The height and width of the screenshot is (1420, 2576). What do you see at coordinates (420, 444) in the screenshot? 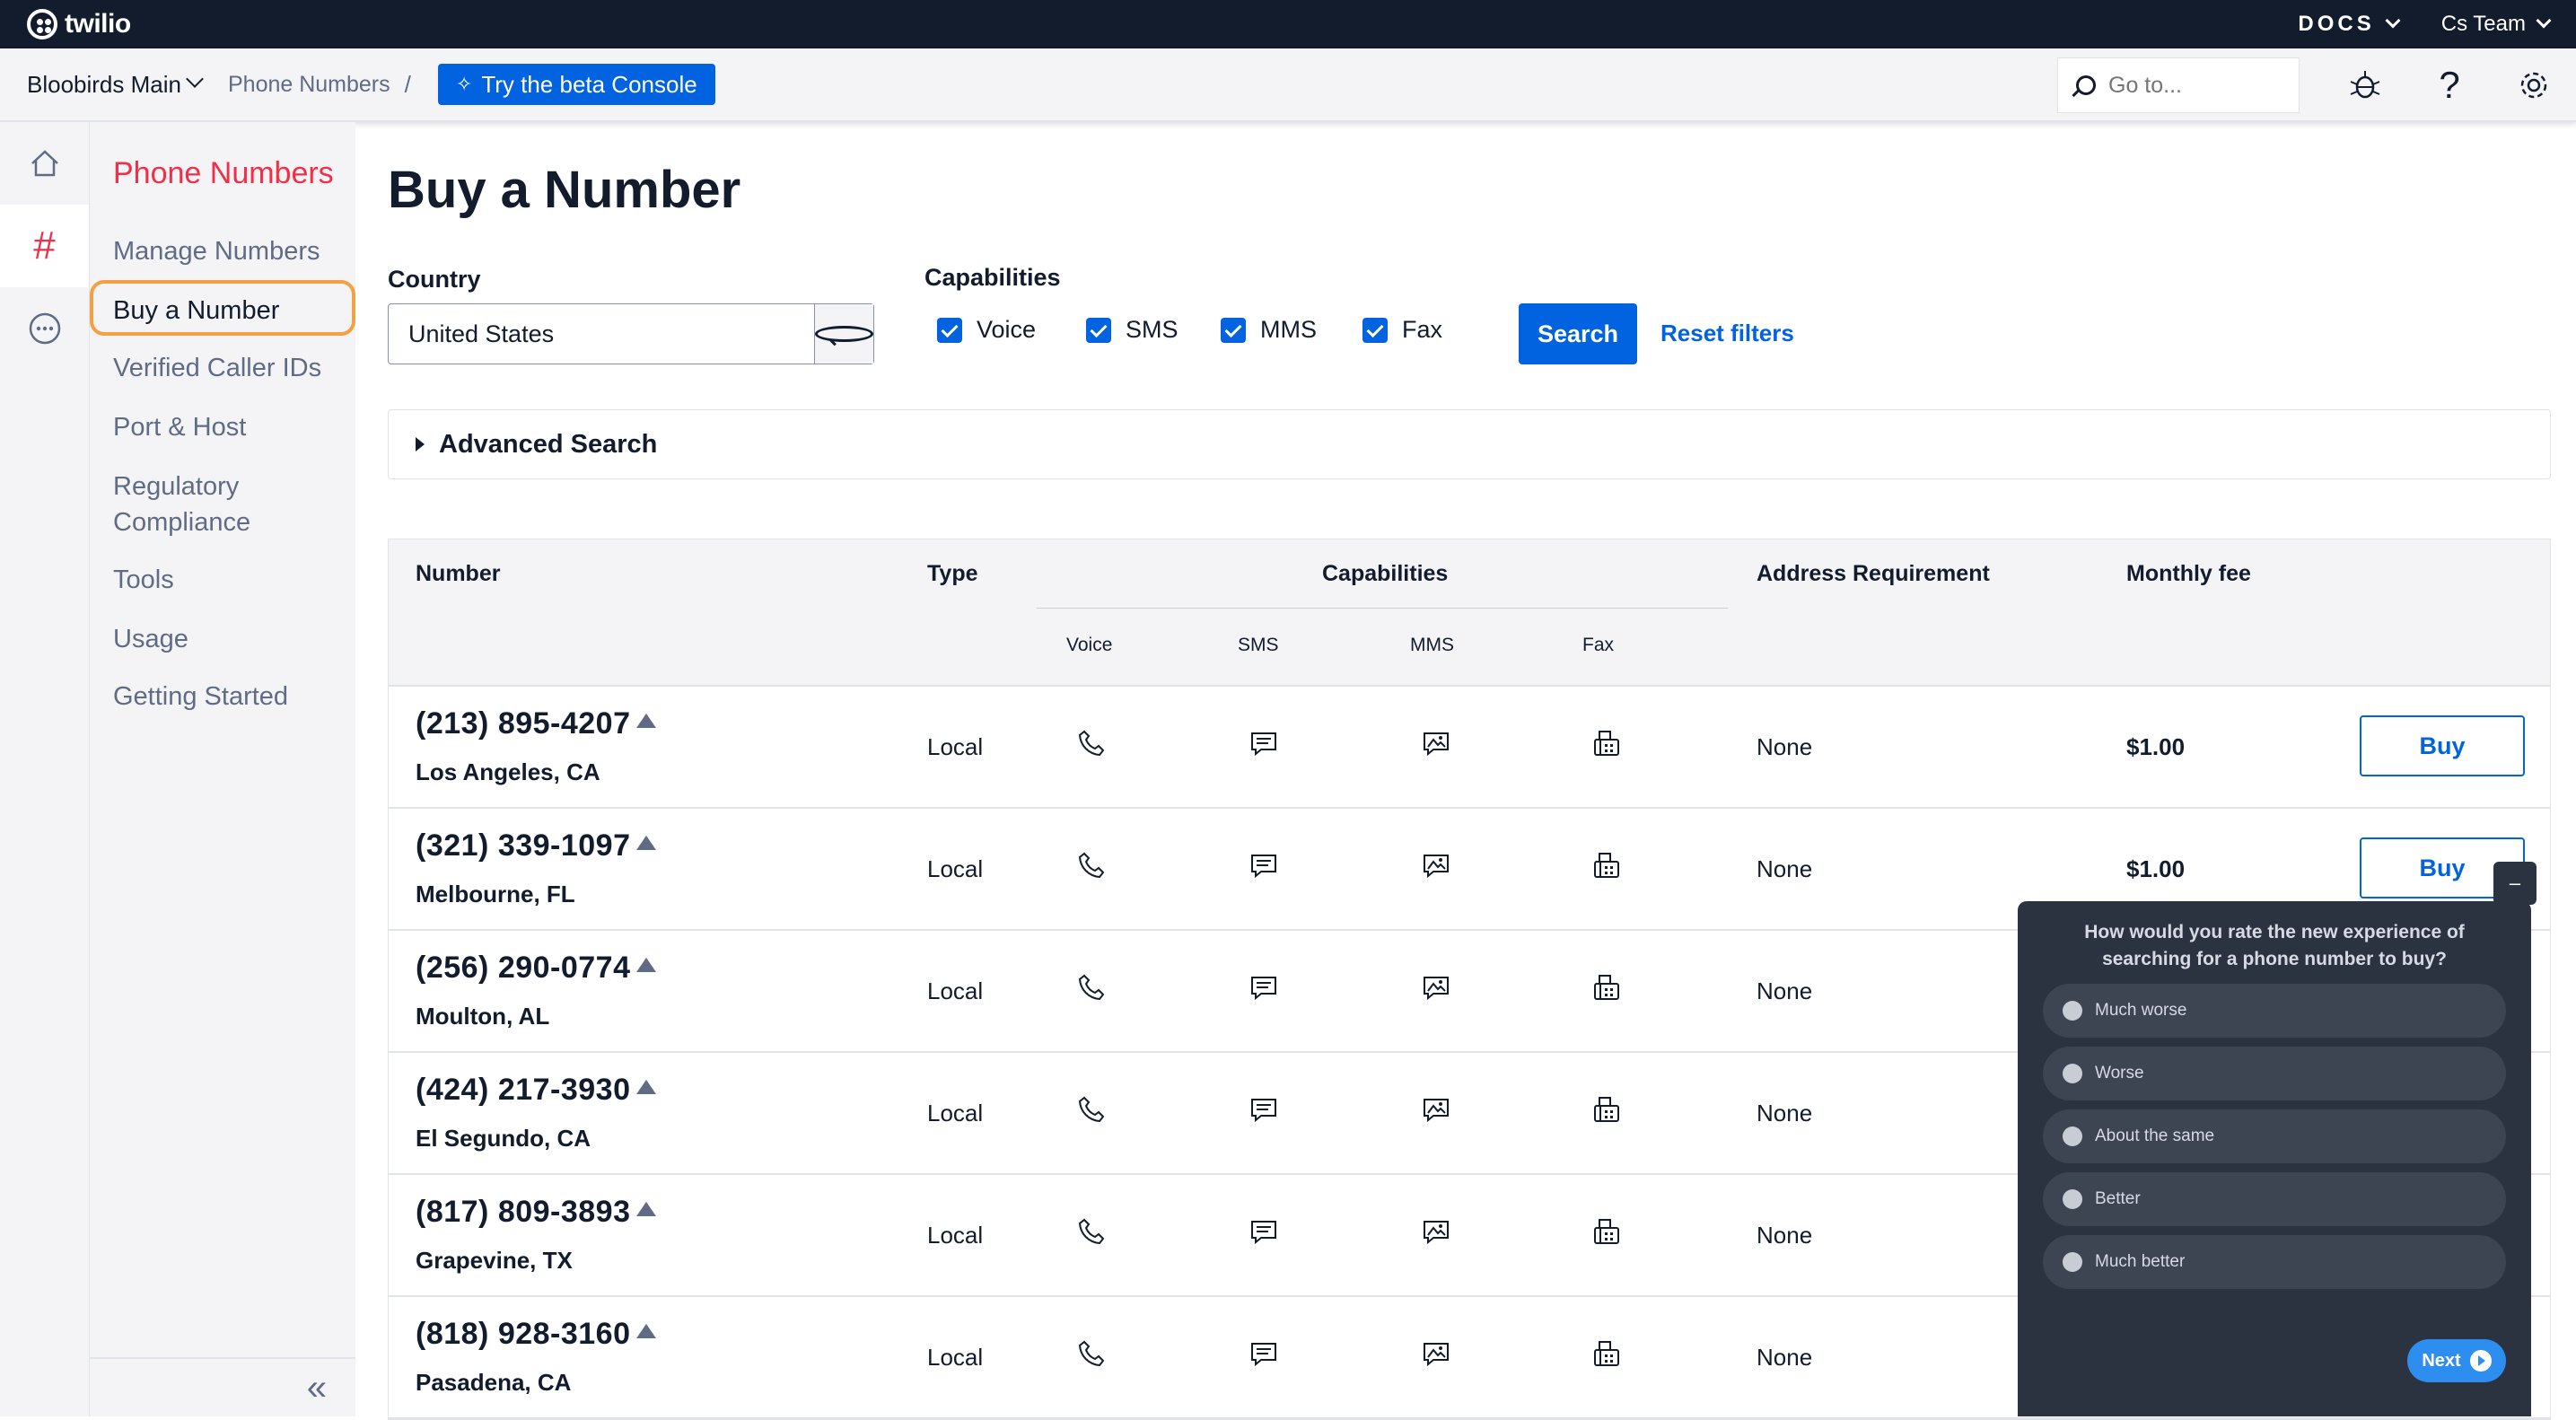
I see `caret-right-icon` at bounding box center [420, 444].